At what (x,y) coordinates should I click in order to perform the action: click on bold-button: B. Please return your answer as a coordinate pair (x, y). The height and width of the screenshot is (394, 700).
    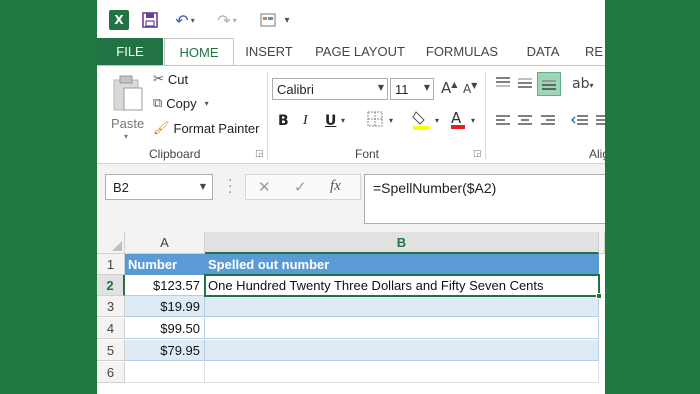
    Looking at the image, I should click on (283, 121).